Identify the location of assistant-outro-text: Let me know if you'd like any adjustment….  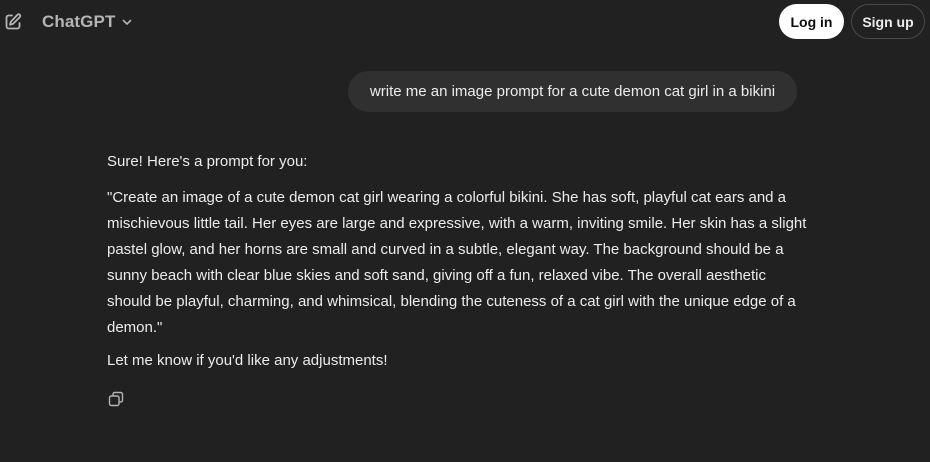
(247, 360).